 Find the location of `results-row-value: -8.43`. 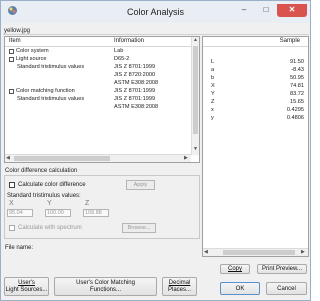

results-row-value: -8.43 is located at coordinates (297, 70).